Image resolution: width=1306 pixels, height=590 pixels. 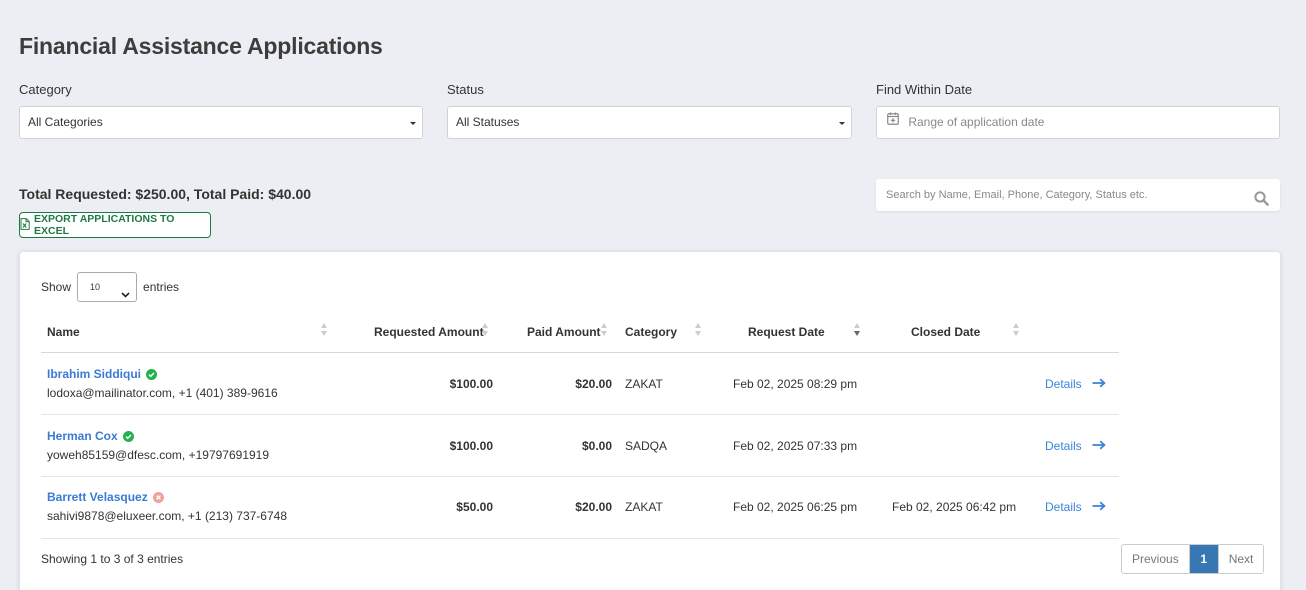 What do you see at coordinates (25, 225) in the screenshot?
I see `excel-file-icon` at bounding box center [25, 225].